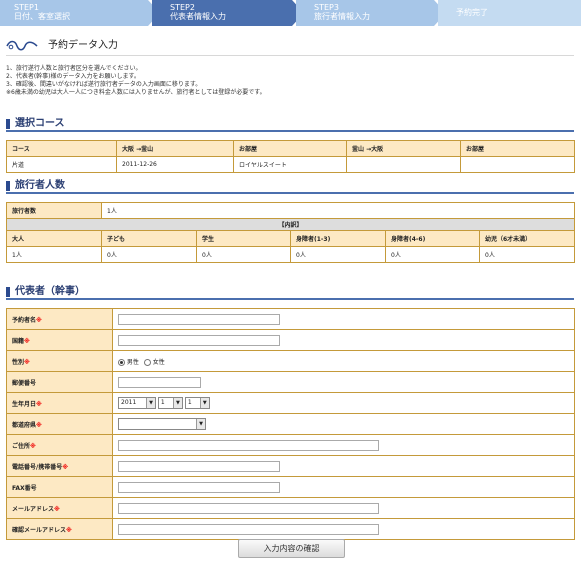 The width and height of the screenshot is (581, 562). What do you see at coordinates (290, 125) in the screenshot?
I see `section-heading-course: 選択コース` at bounding box center [290, 125].